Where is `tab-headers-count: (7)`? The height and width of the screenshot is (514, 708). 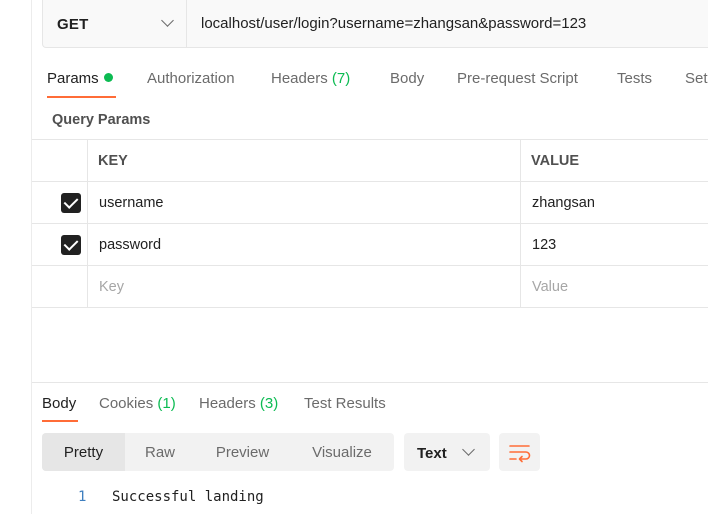 tab-headers-count: (7) is located at coordinates (341, 78).